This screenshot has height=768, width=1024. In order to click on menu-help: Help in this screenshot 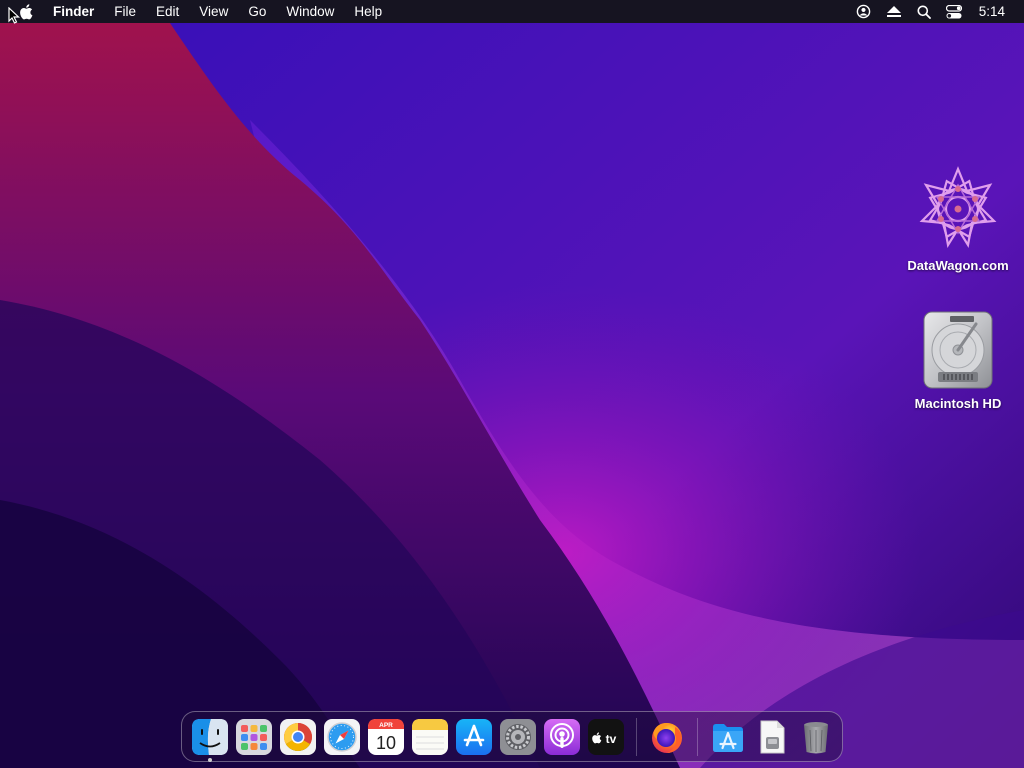, I will do `click(368, 11)`.